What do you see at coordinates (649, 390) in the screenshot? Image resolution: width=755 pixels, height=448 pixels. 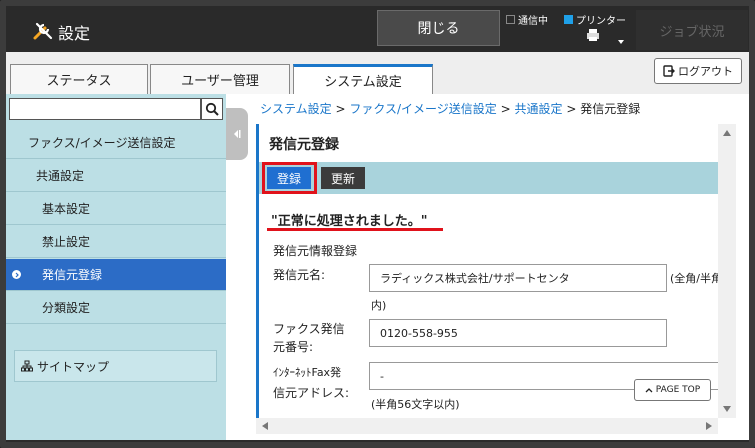 I see `chevron-up-icon` at bounding box center [649, 390].